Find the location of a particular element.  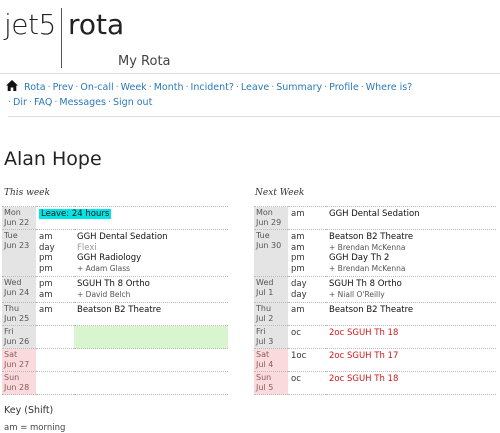

day-name: Tue is located at coordinates (11, 235).